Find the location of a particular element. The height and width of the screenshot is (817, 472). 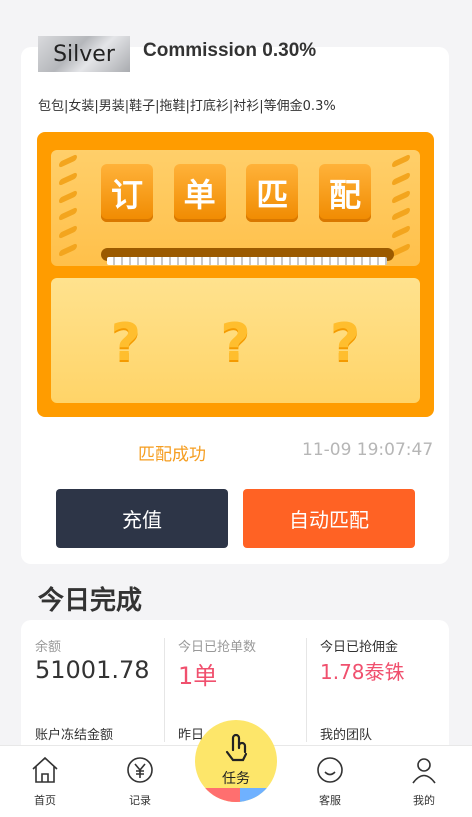

tab-home: 首页 is located at coordinates (45, 781).